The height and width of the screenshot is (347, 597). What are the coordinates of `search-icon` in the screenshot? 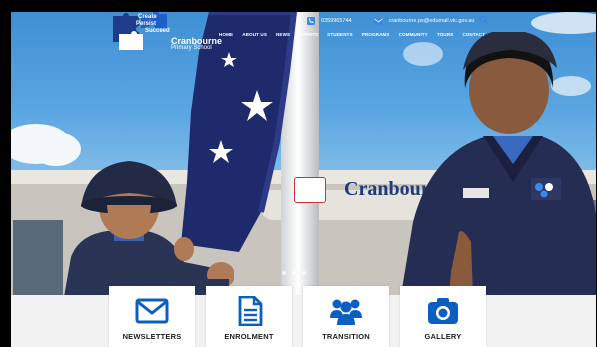 It's located at (484, 20).